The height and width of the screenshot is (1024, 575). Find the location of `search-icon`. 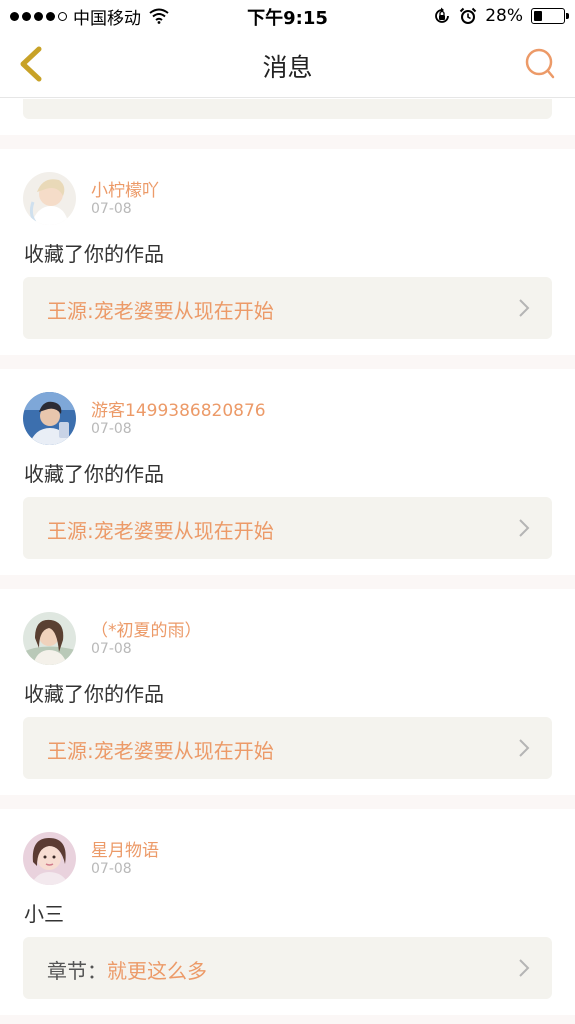

search-icon is located at coordinates (540, 63).